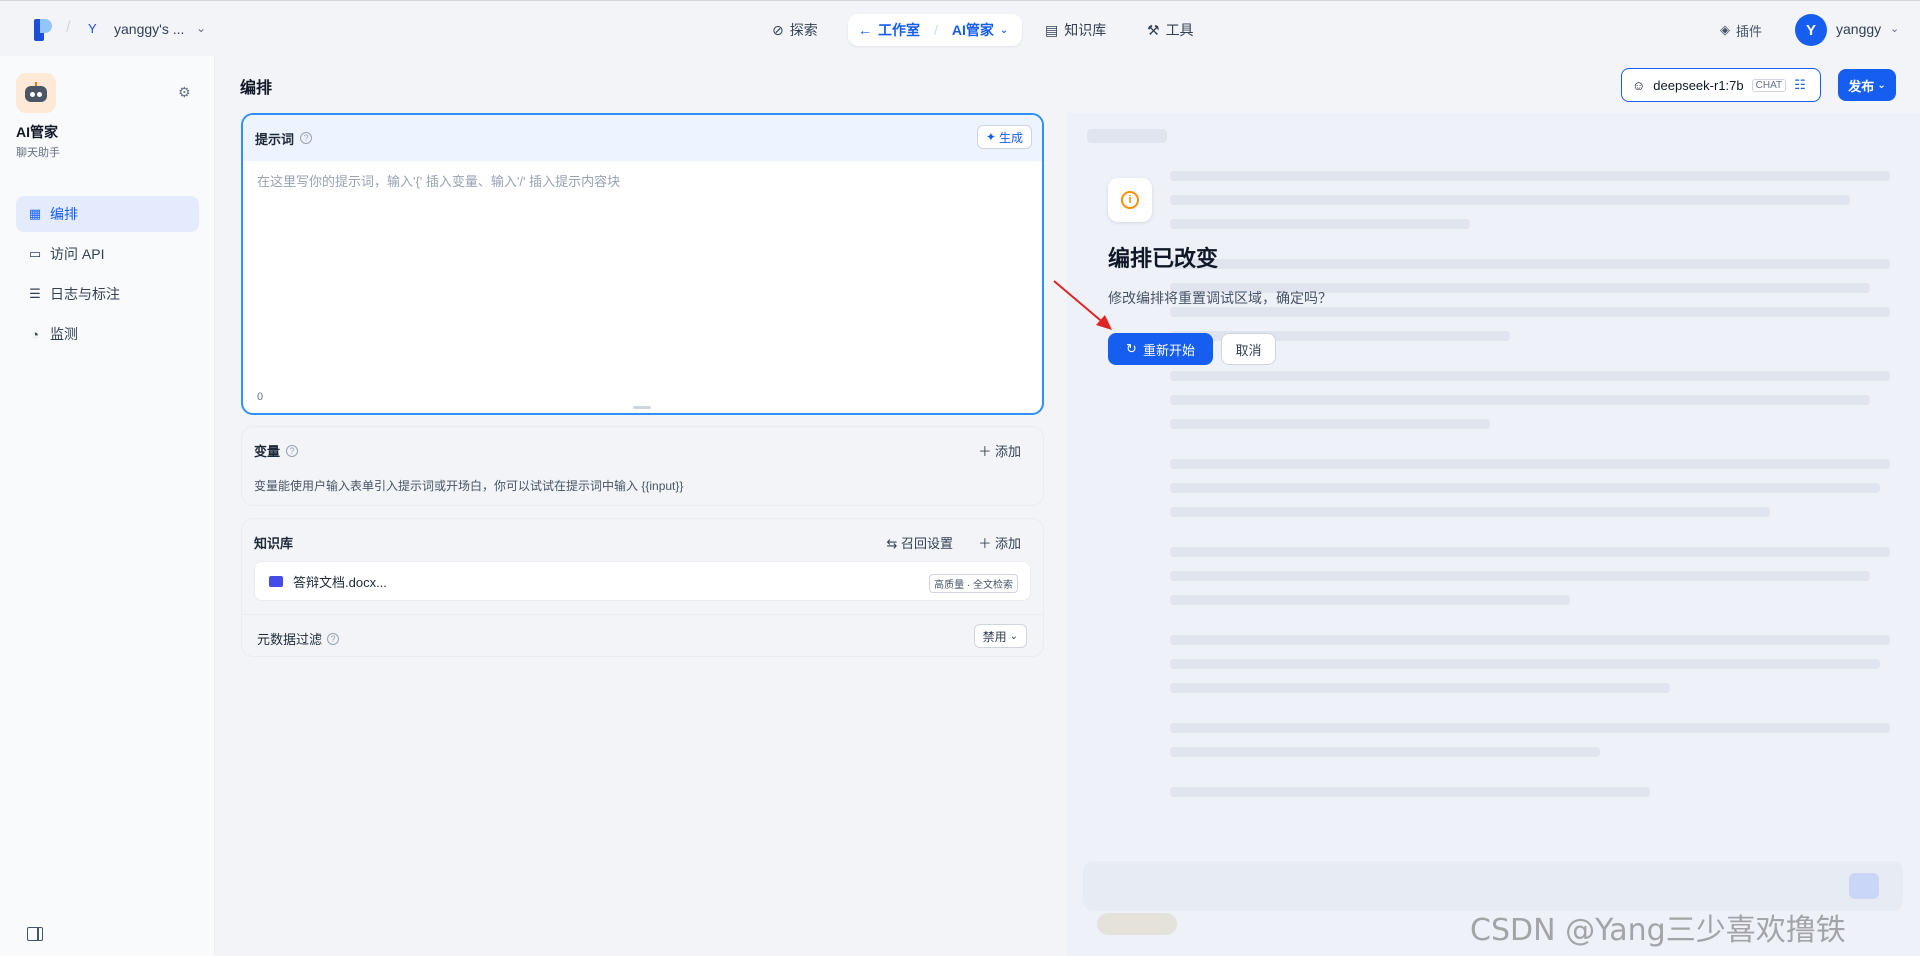 The height and width of the screenshot is (956, 1920). Describe the element at coordinates (38, 153) in the screenshot. I see `app-subtitle: 聊天助手` at that location.